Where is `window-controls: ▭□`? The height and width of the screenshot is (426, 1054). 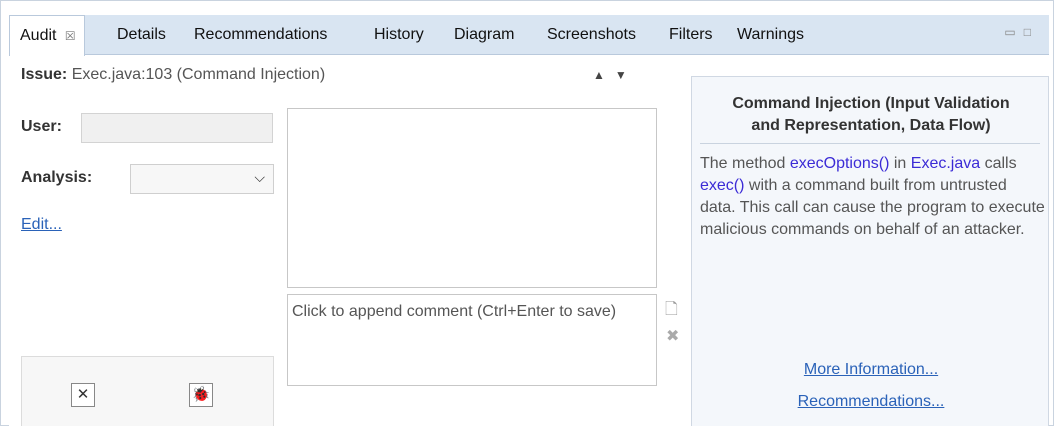 window-controls: ▭□ is located at coordinates (1021, 32).